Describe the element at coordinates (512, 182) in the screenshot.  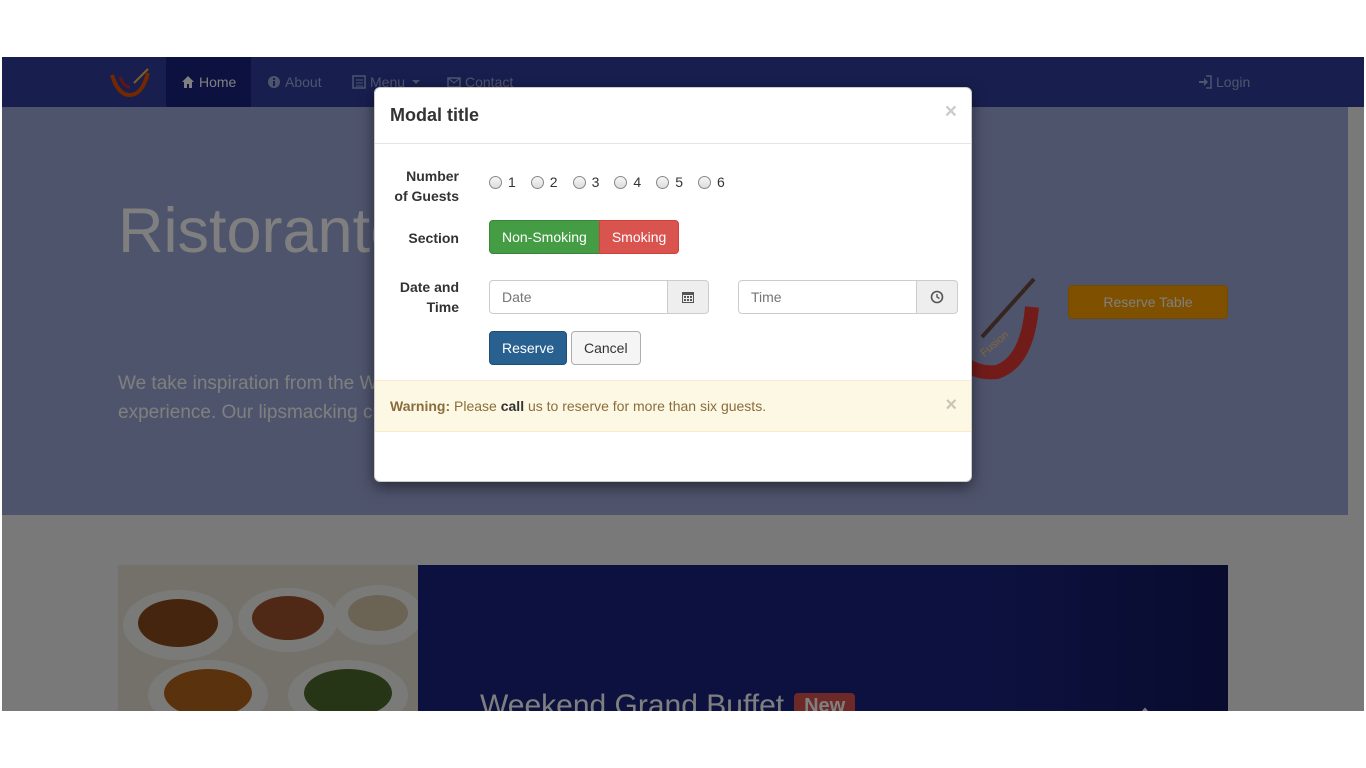
I see `guest-option-label: 1` at that location.